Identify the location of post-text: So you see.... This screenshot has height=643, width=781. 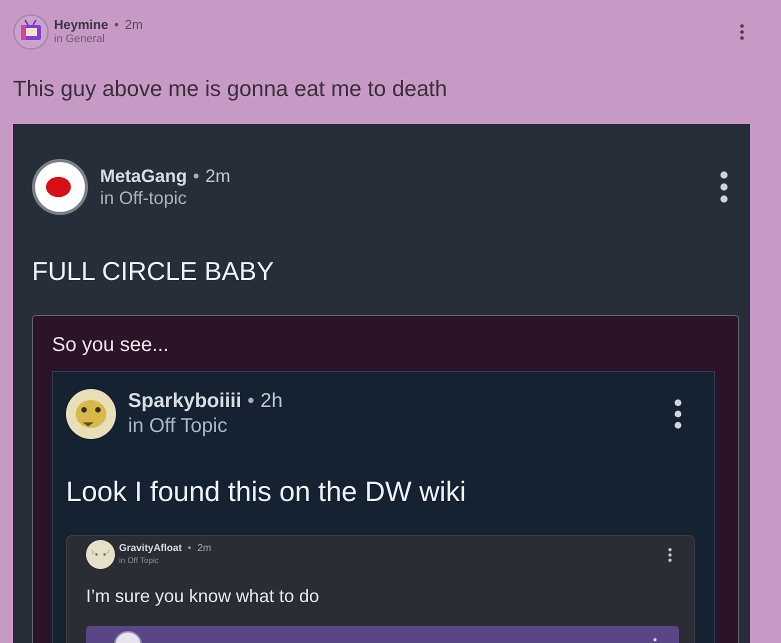
(111, 345).